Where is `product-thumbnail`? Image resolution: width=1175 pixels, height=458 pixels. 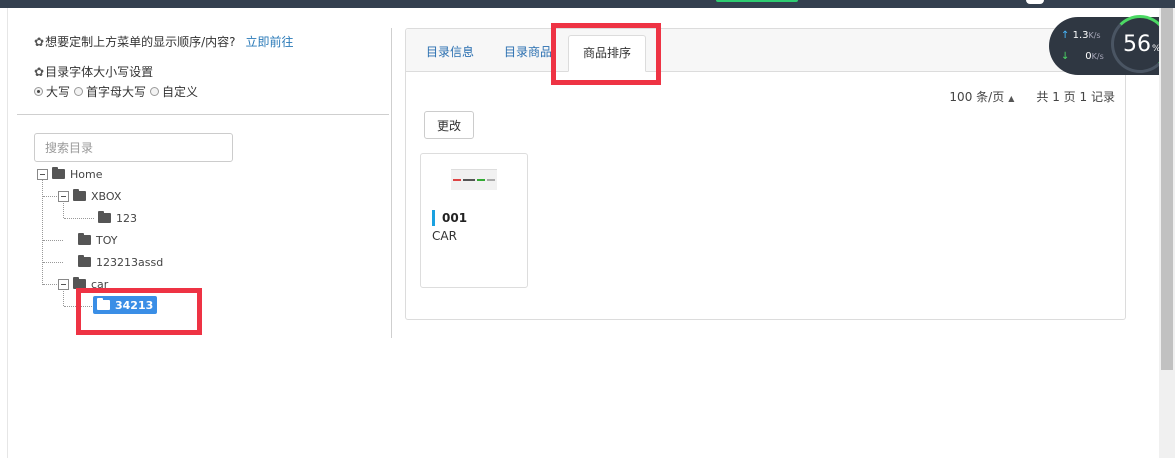
product-thumbnail is located at coordinates (474, 179).